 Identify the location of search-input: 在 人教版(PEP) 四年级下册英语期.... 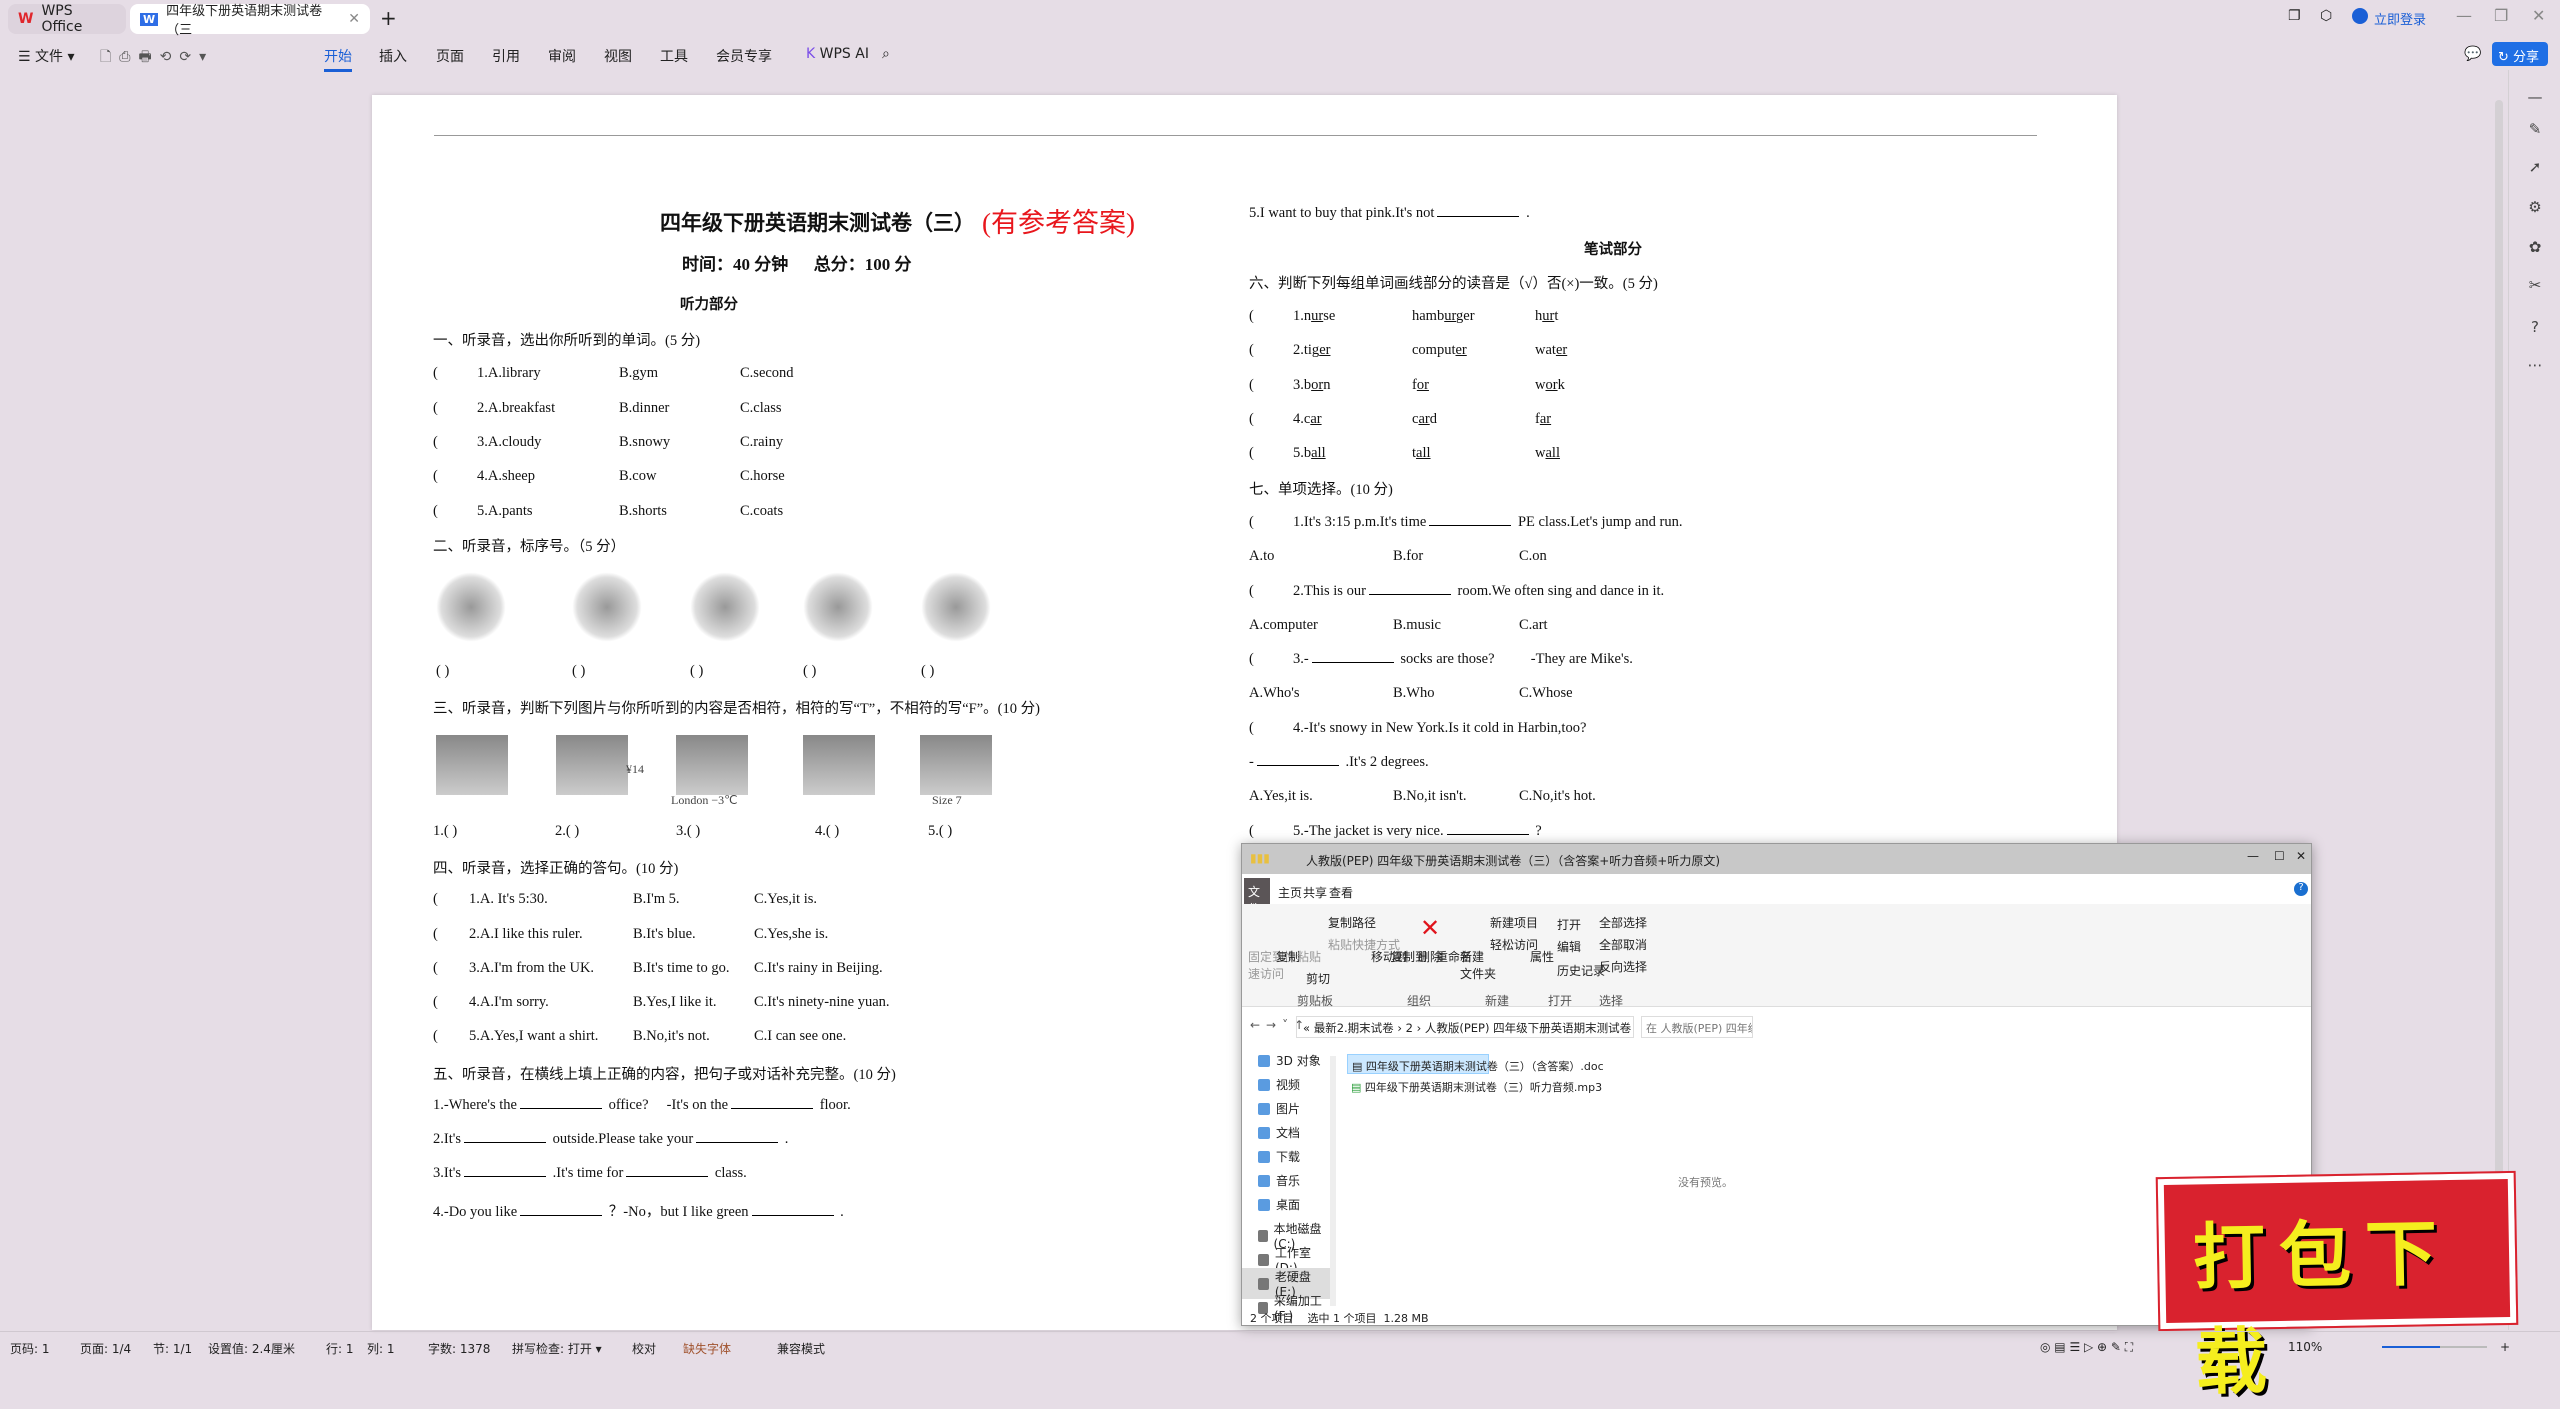
(1697, 1027).